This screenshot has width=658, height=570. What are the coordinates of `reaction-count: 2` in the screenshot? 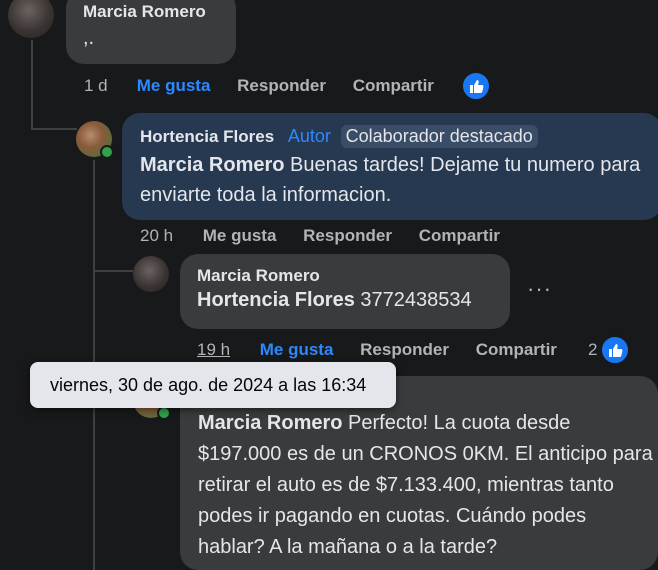 It's located at (592, 350).